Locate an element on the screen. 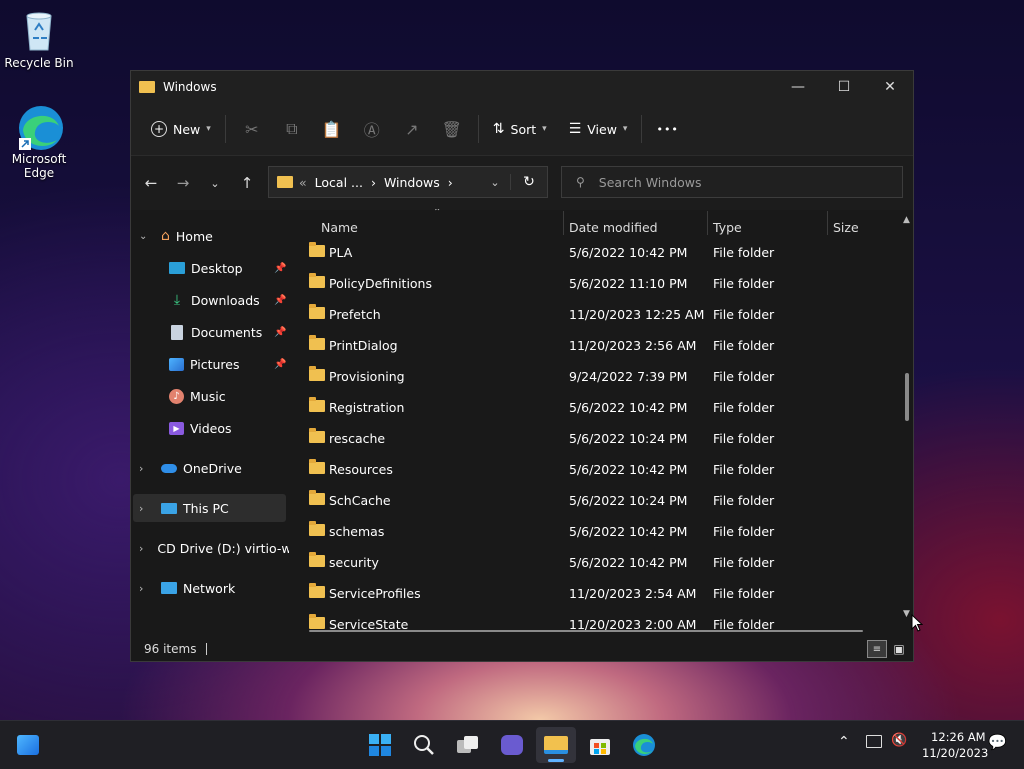 The height and width of the screenshot is (769, 1024). edge-label-2: Edge is located at coordinates (39, 173).